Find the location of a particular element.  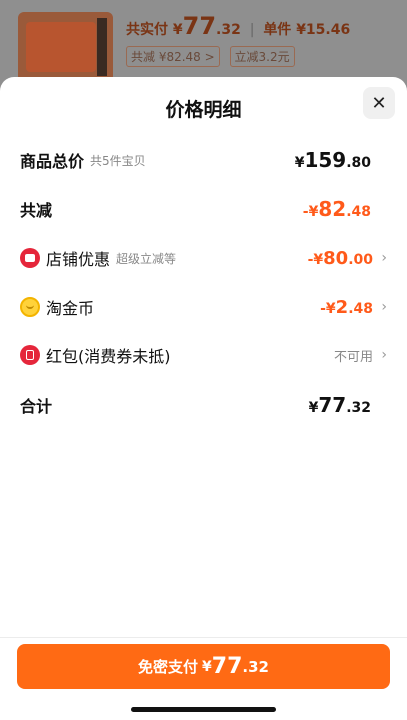

background-discount-tags: 共减 ¥82.48 > 立减3.2元 is located at coordinates (213, 56).